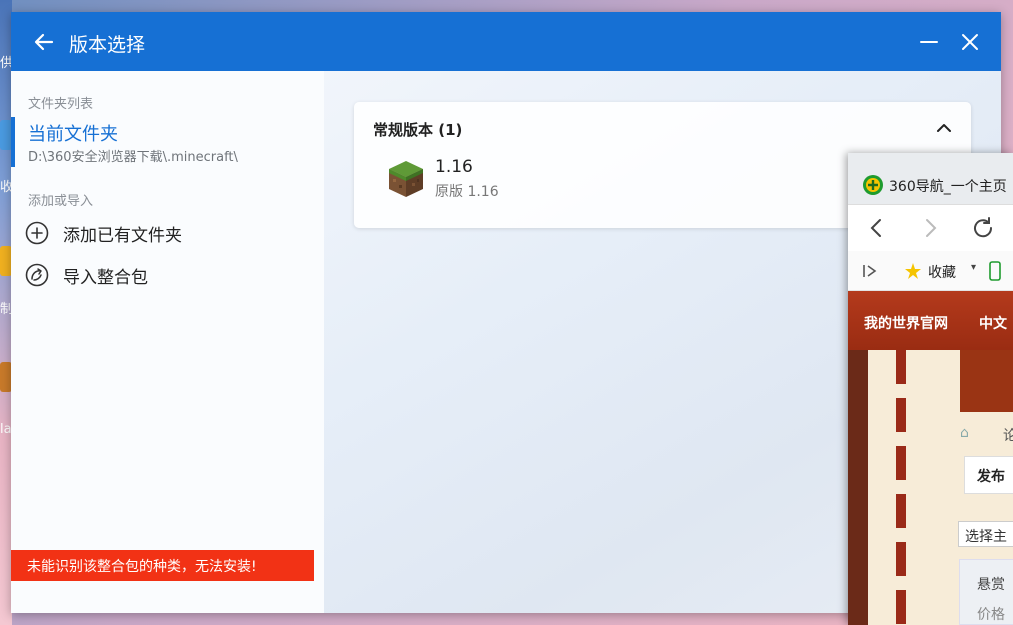 The height and width of the screenshot is (625, 1013). What do you see at coordinates (122, 236) in the screenshot?
I see `add-existing-folder-label: 添加已有文件夹` at bounding box center [122, 236].